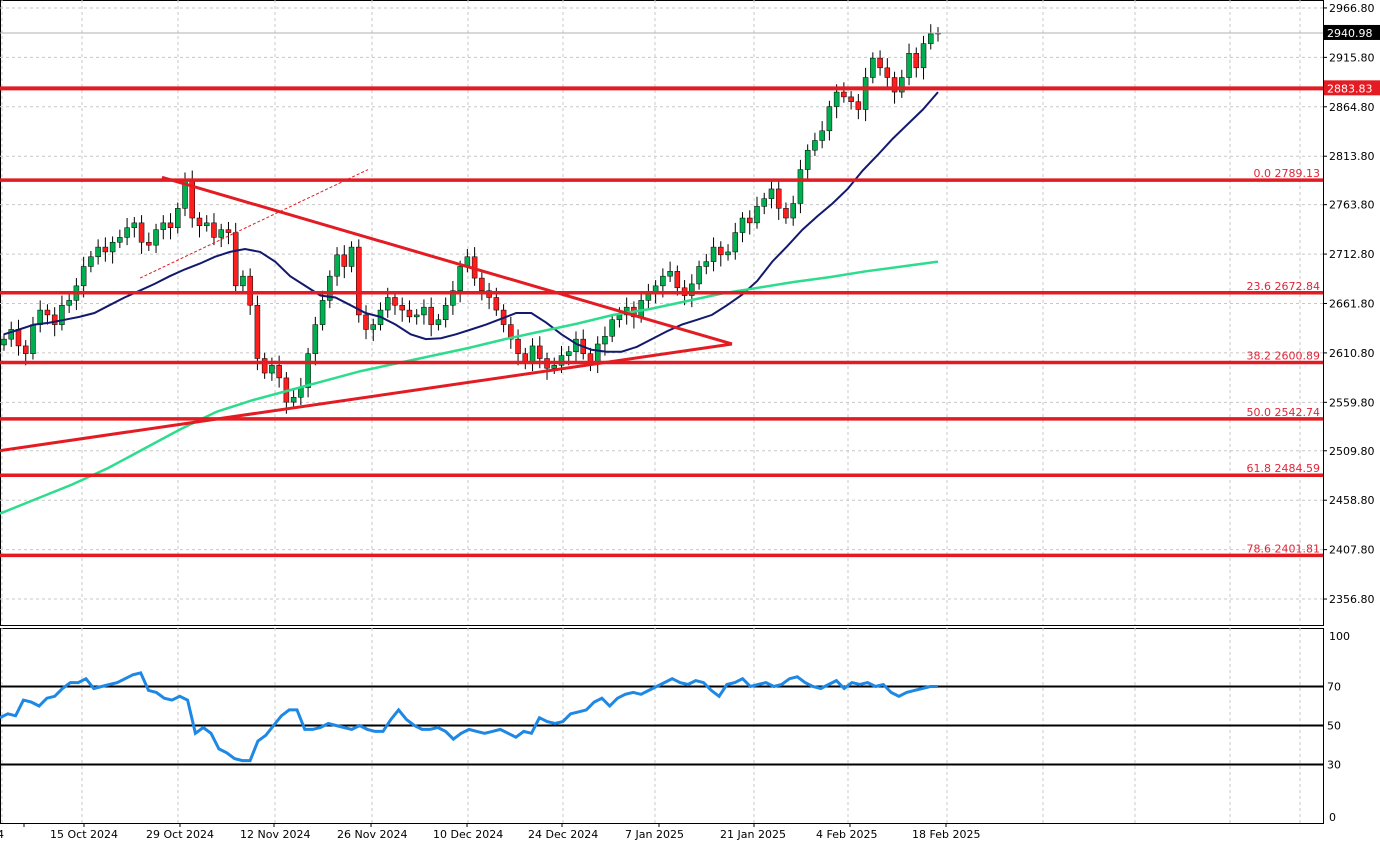 The image size is (1380, 852). Describe the element at coordinates (254, 224) in the screenshot. I see `trendline-dashed` at that location.